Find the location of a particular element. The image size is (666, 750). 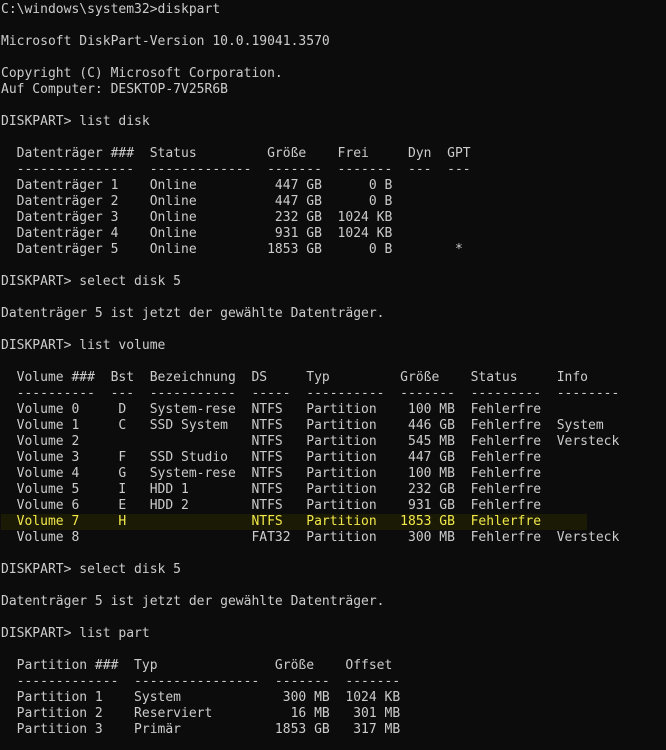

partition-table-header: Partition ### Typ Größe Offset is located at coordinates (197, 665).